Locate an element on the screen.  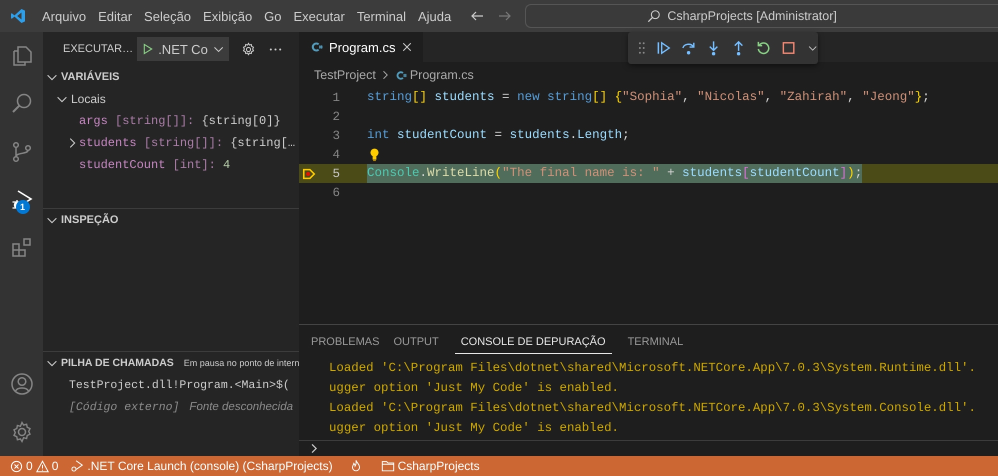
section-header: INSPEÇÃO is located at coordinates (171, 220).